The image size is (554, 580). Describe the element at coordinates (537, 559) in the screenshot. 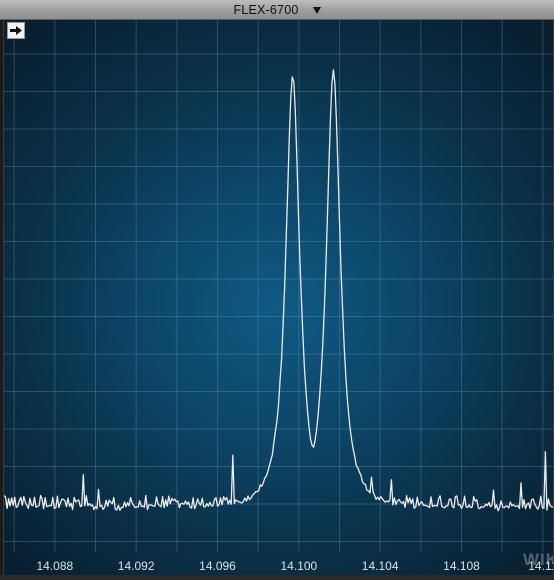

I see `watermark-logo: WIK` at that location.